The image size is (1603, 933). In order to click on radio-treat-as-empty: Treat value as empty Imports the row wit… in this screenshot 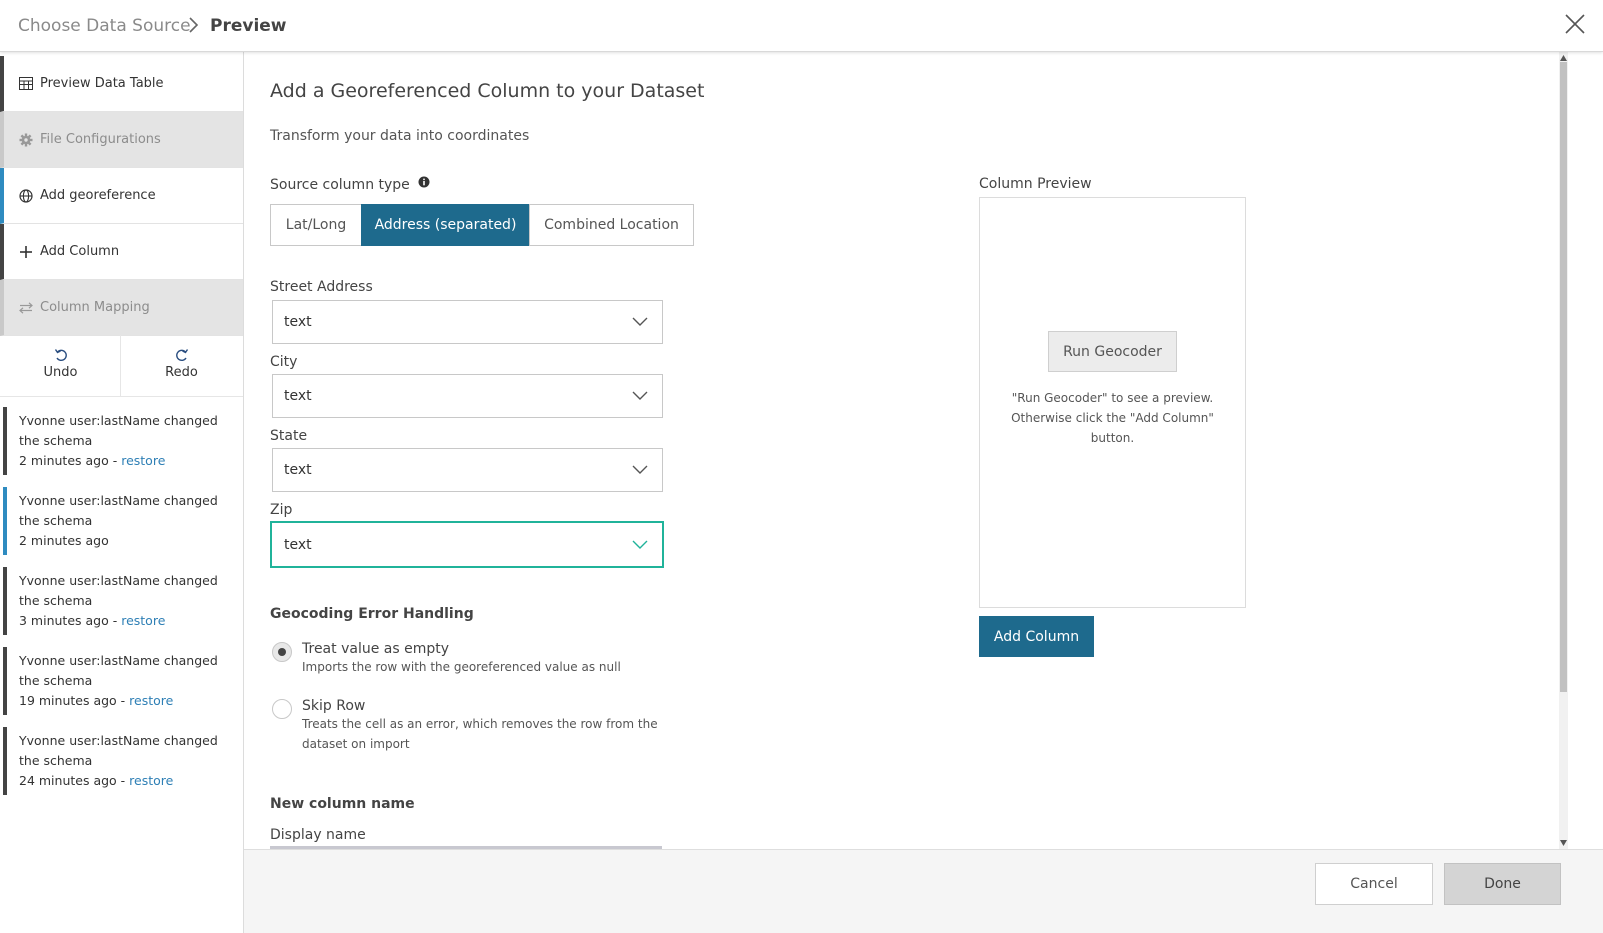, I will do `click(467, 659)`.